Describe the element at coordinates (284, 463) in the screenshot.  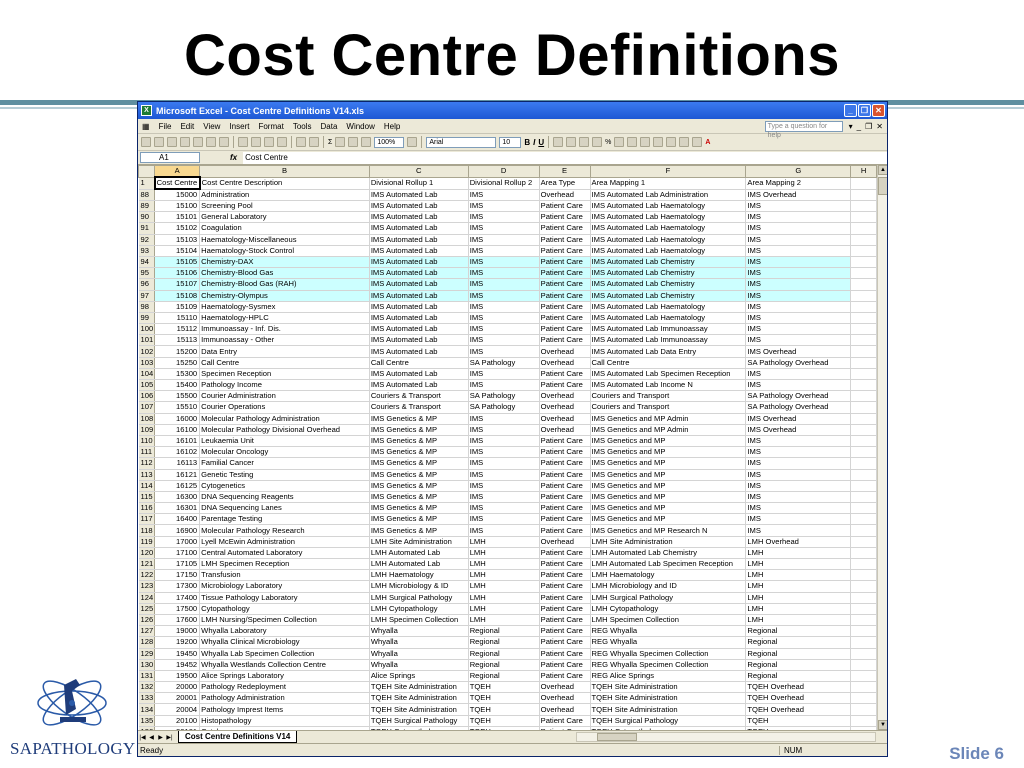
I see `table-cell: Familial Cancer` at that location.